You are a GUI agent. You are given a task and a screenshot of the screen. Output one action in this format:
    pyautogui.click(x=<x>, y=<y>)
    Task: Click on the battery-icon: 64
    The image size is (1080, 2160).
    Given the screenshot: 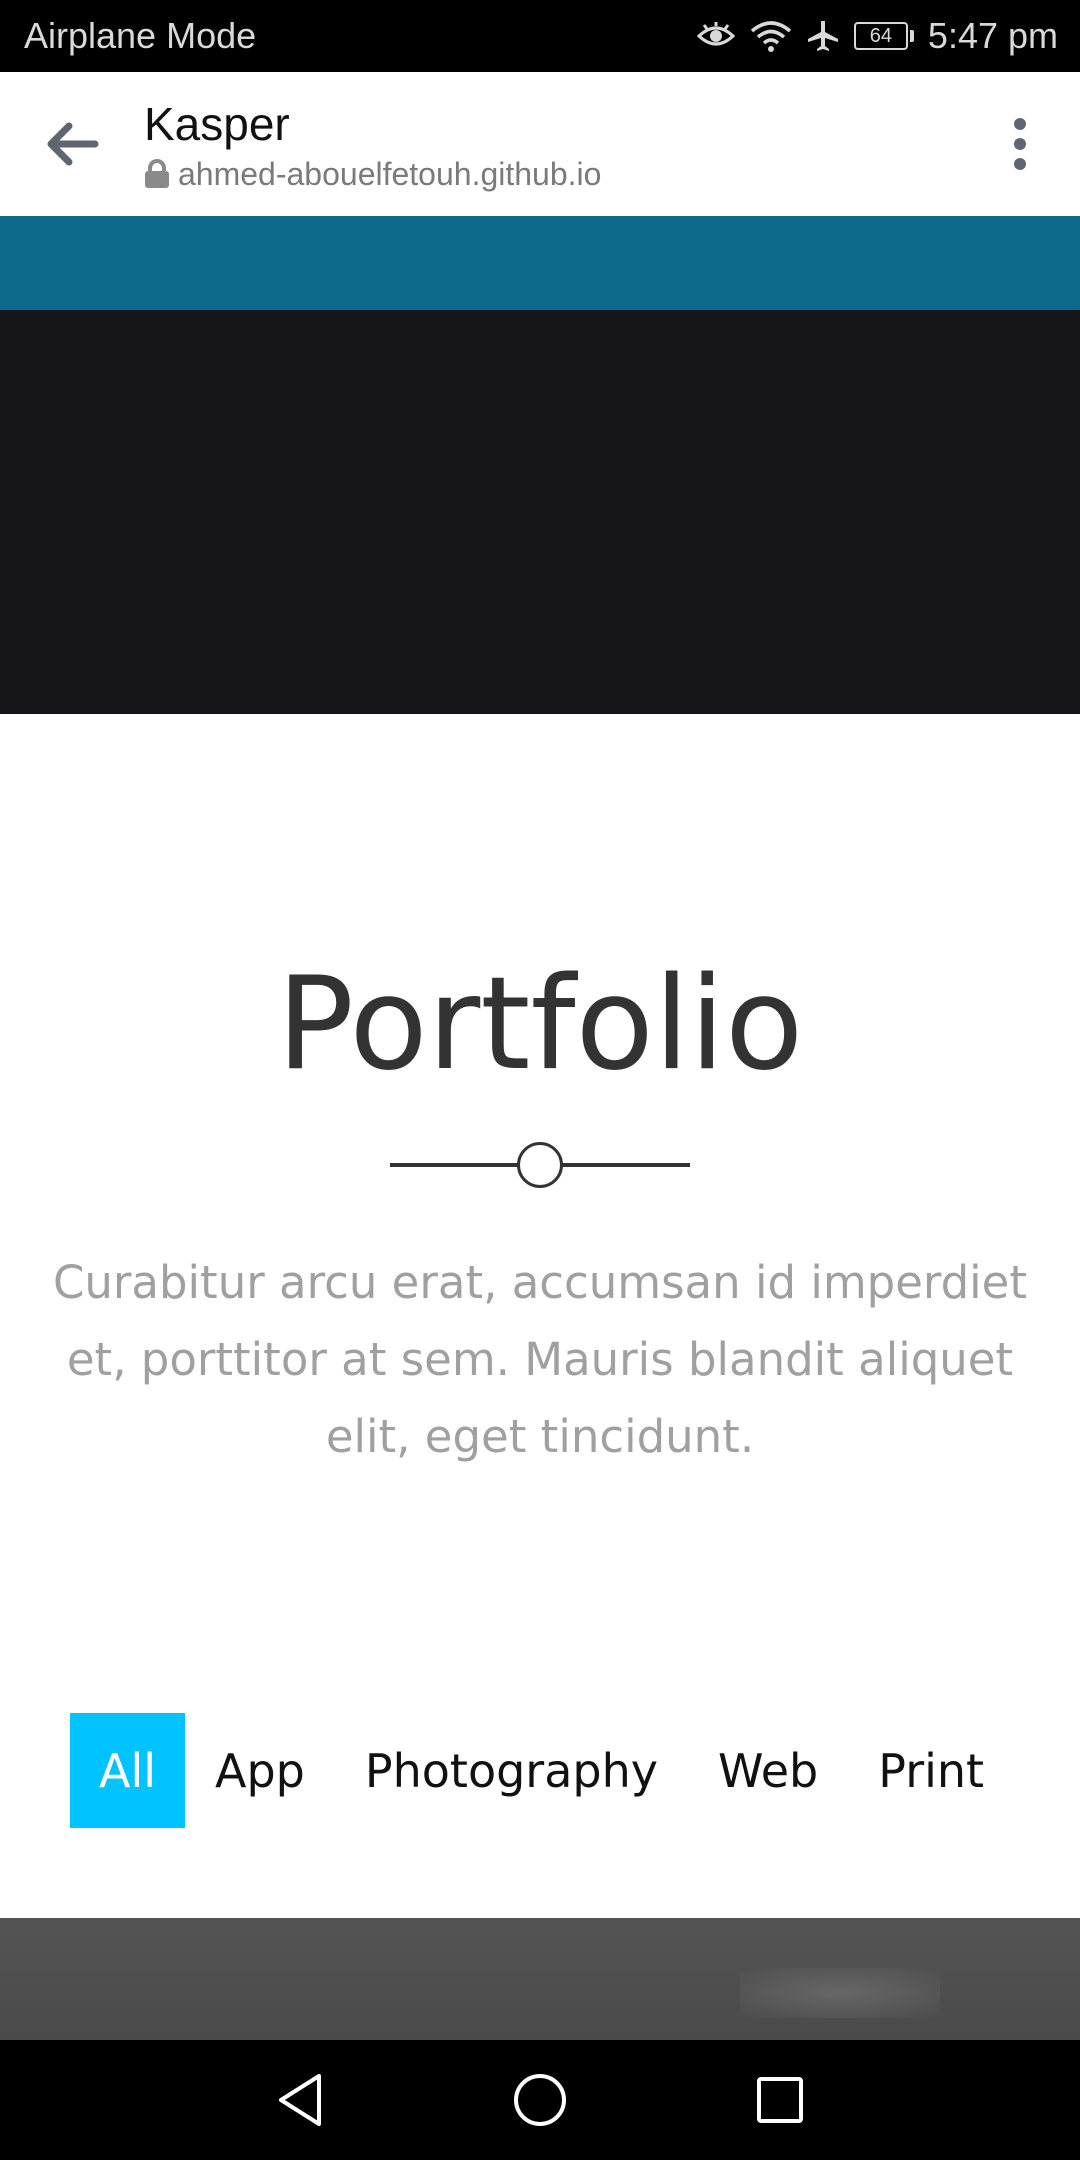 What is the action you would take?
    pyautogui.click(x=883, y=36)
    